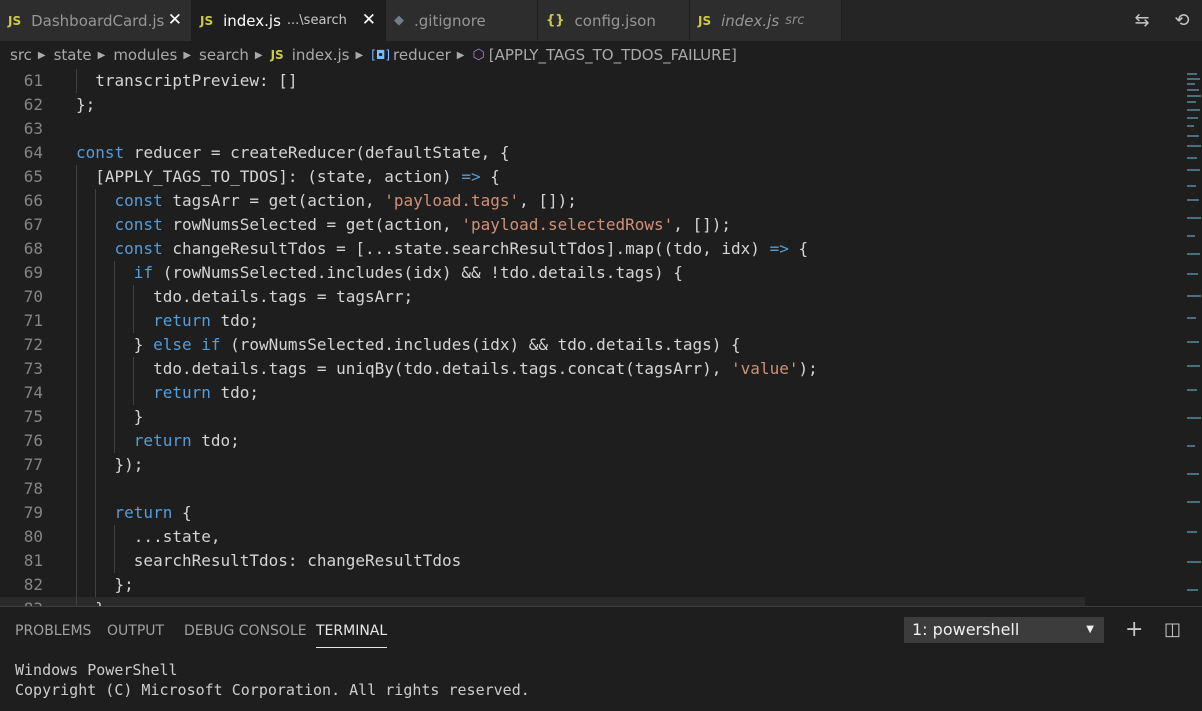 The image size is (1202, 711). I want to click on variable-symbol-icon: [◘], so click(381, 55).